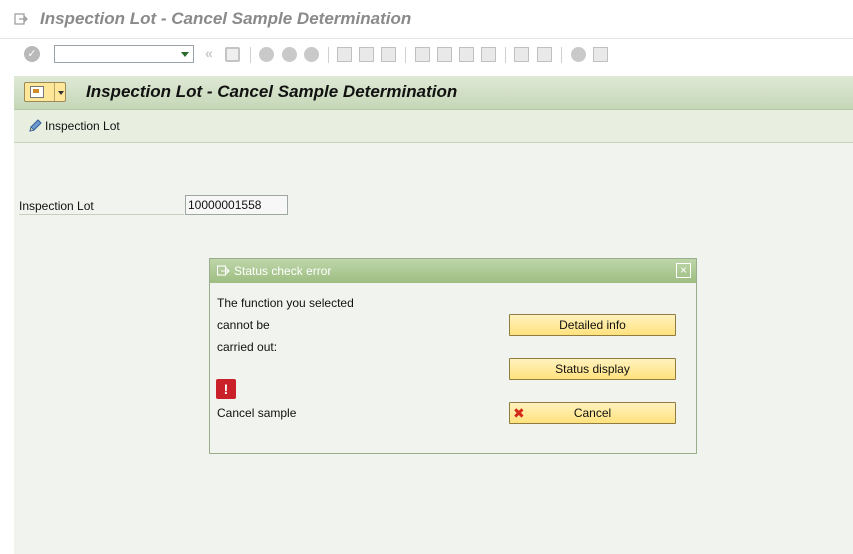  I want to click on next-page-icon, so click(466, 54).